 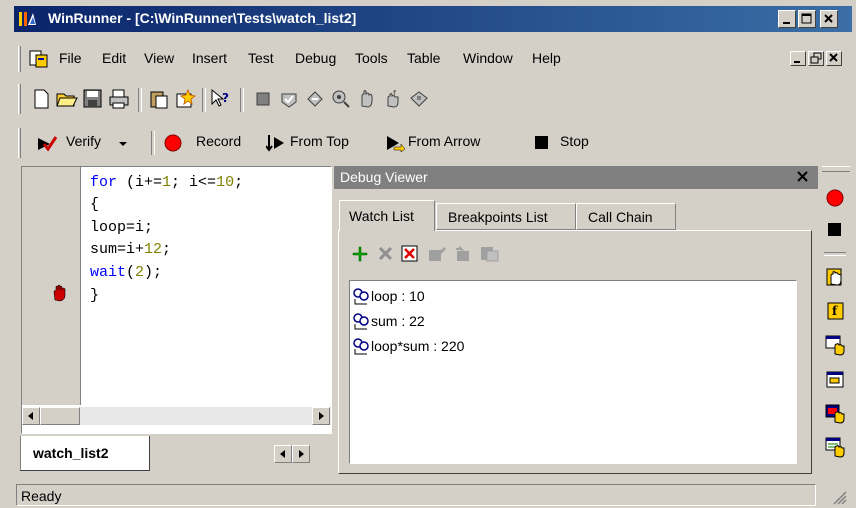 I want to click on menu-debug: Debug, so click(x=315, y=58).